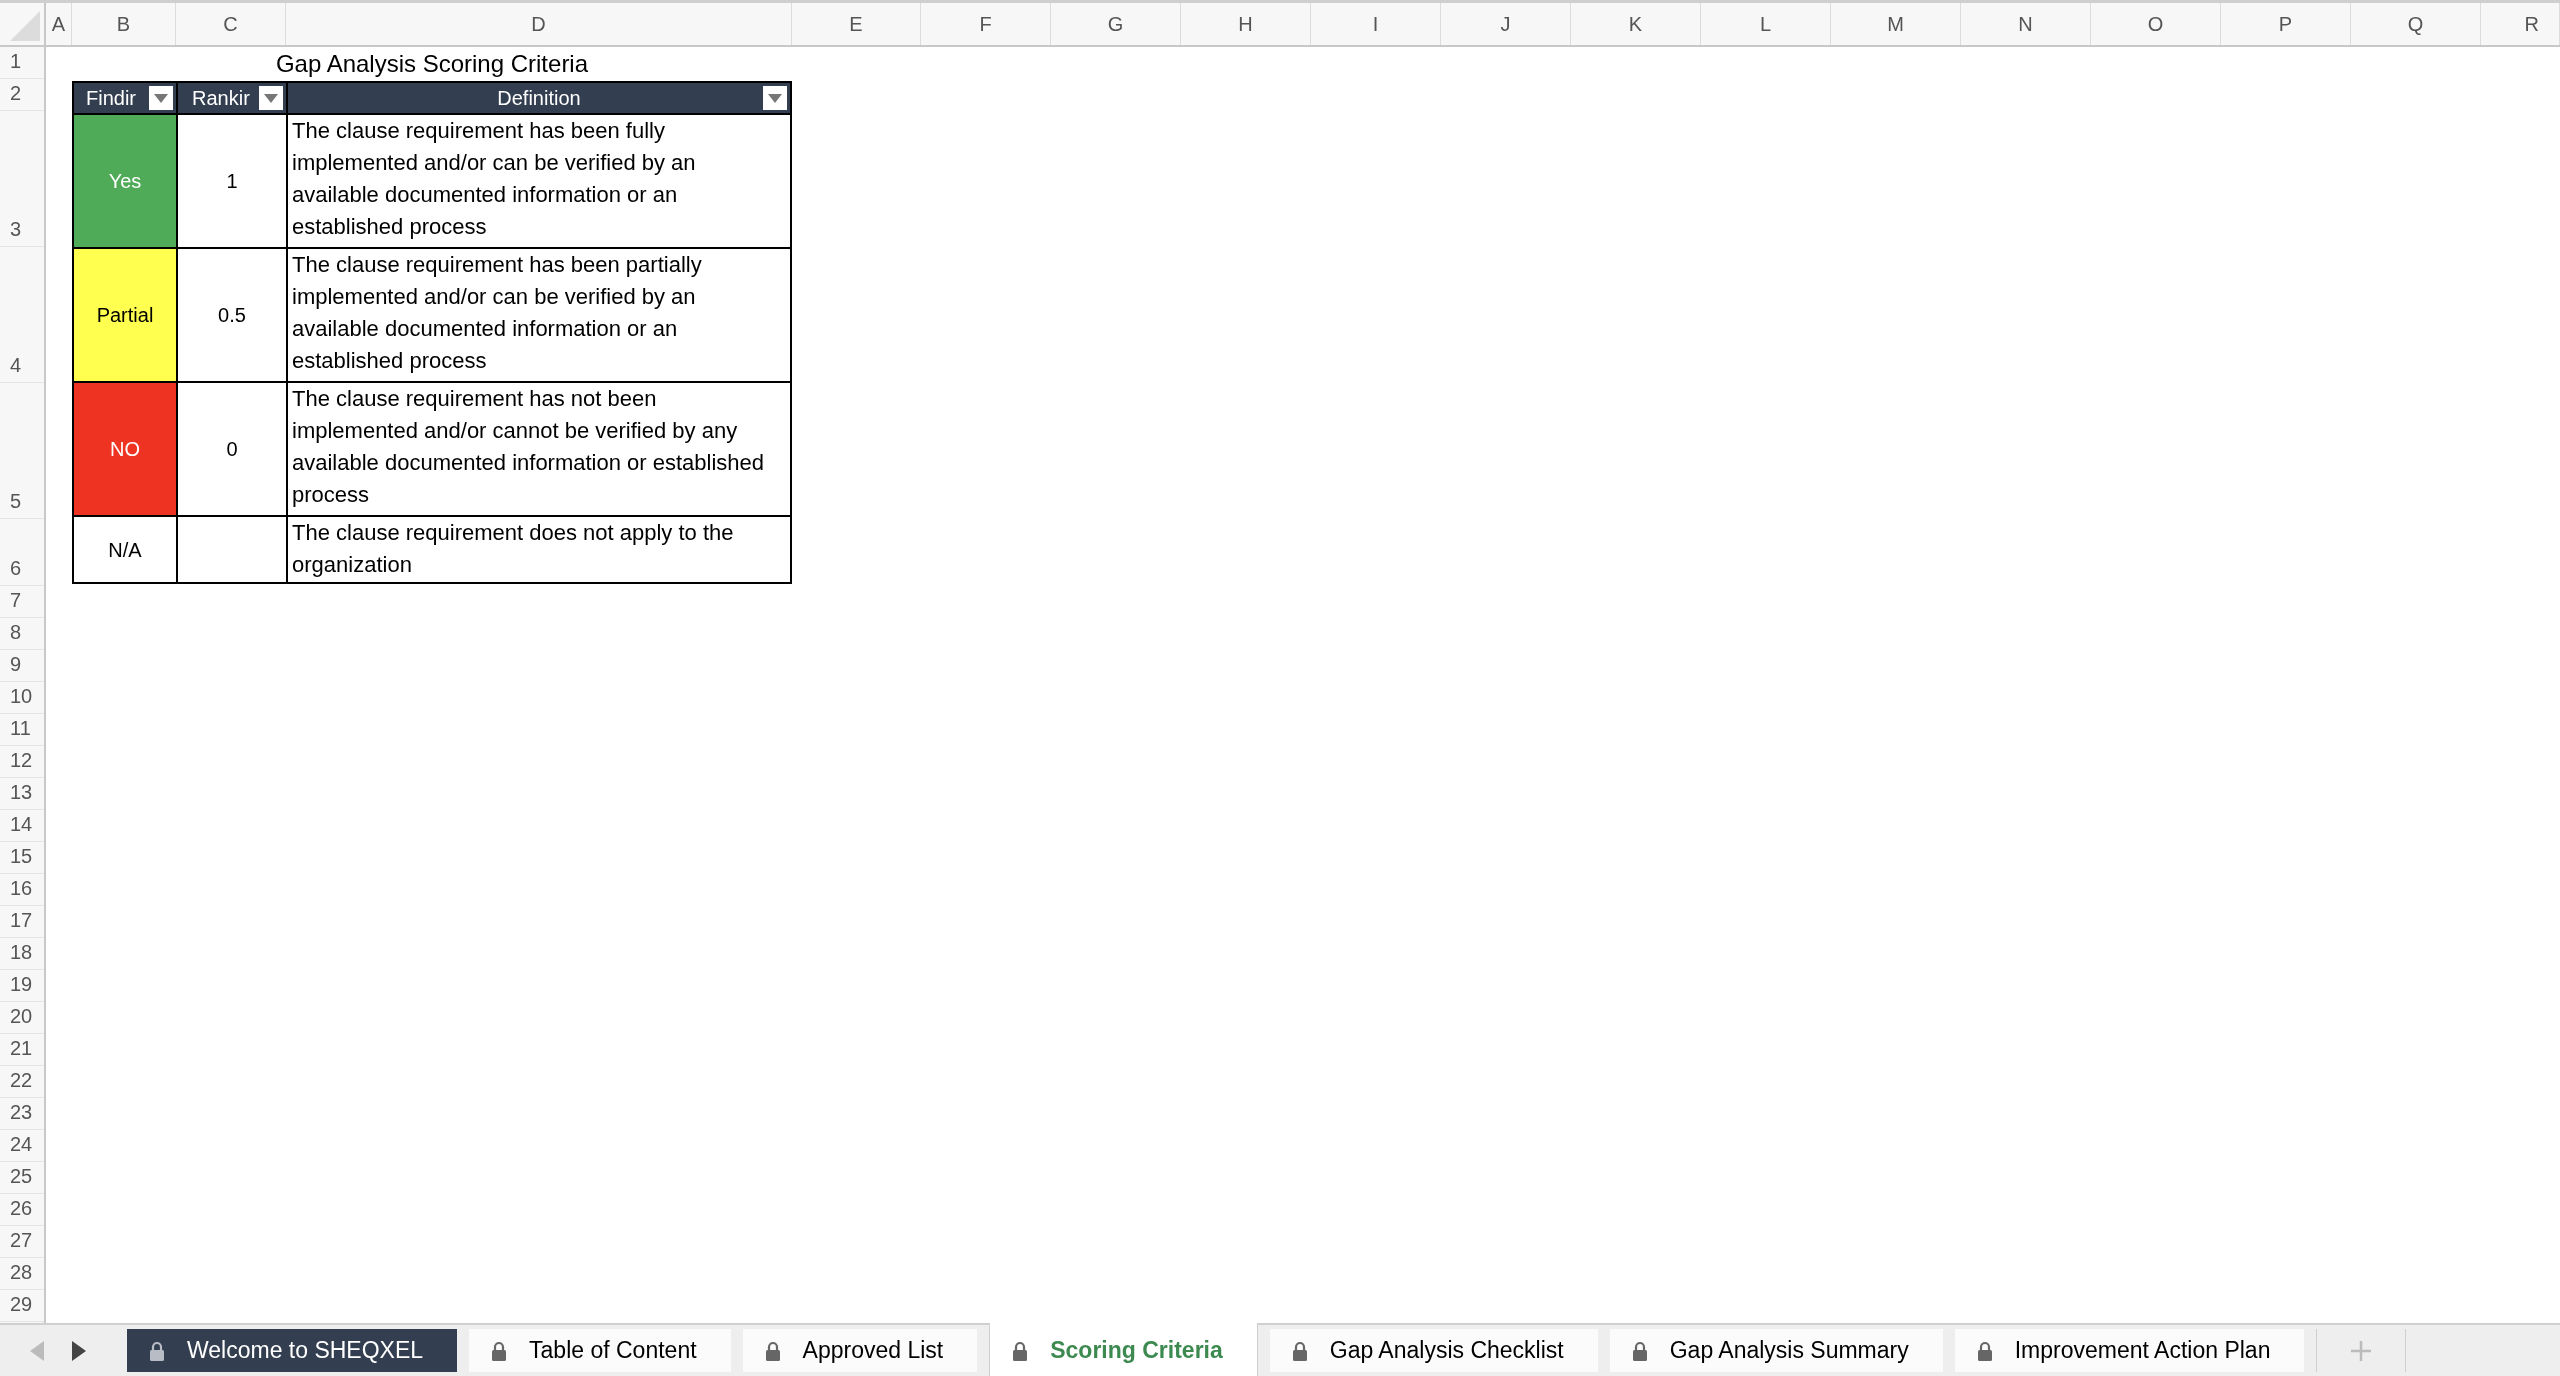 Image resolution: width=2560 pixels, height=1376 pixels. What do you see at coordinates (125, 449) in the screenshot?
I see `finding-cell: NO` at bounding box center [125, 449].